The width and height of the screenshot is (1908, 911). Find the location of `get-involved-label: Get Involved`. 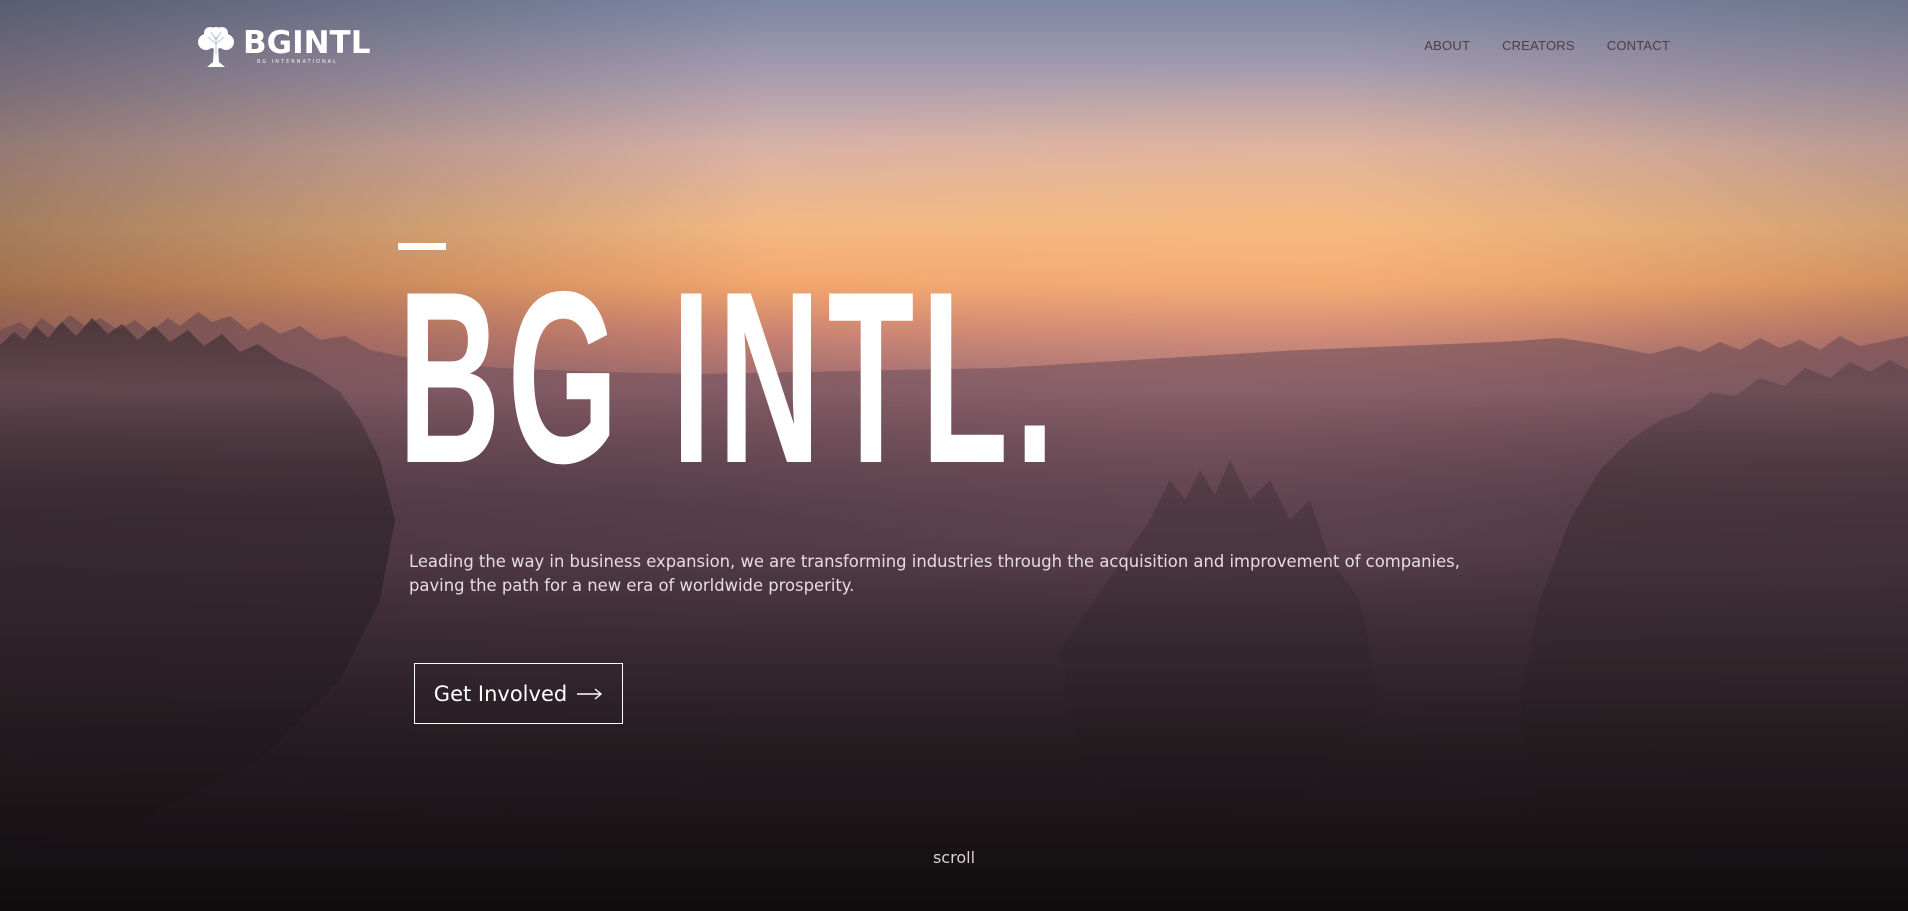

get-involved-label: Get Involved is located at coordinates (500, 693).